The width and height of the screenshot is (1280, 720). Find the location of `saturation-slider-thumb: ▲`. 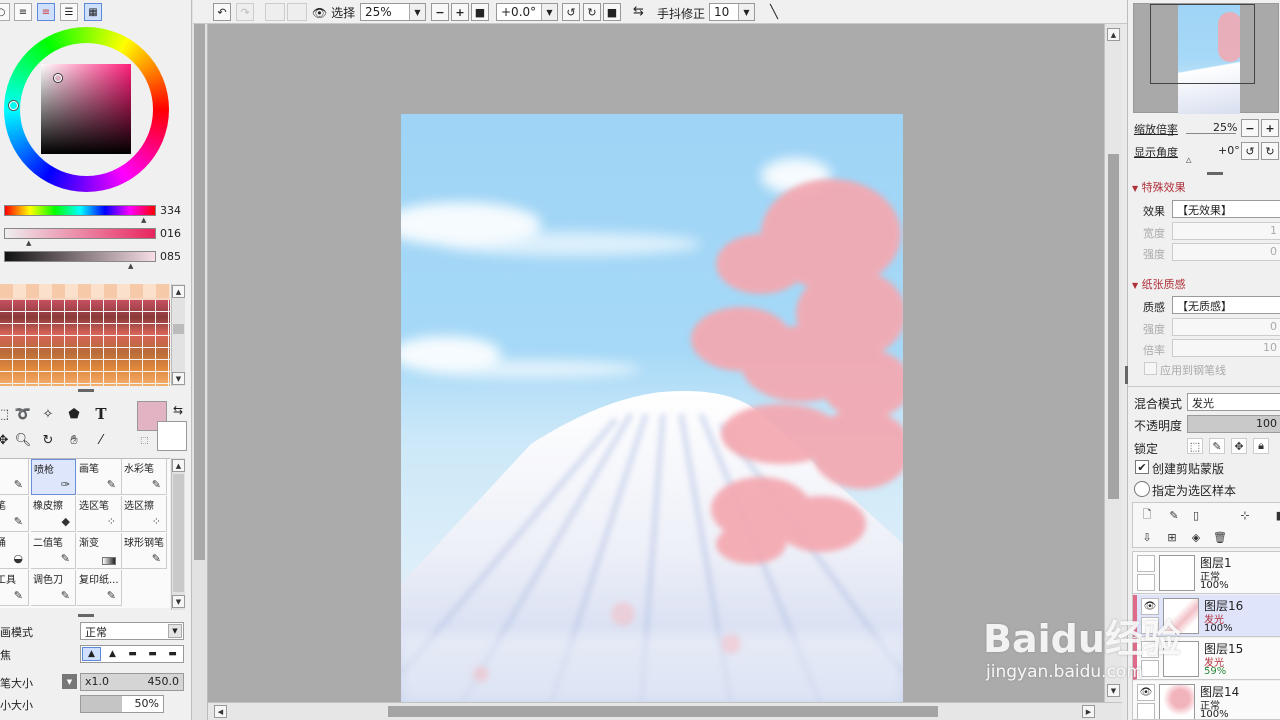

saturation-slider-thumb: ▲ is located at coordinates (28, 243).